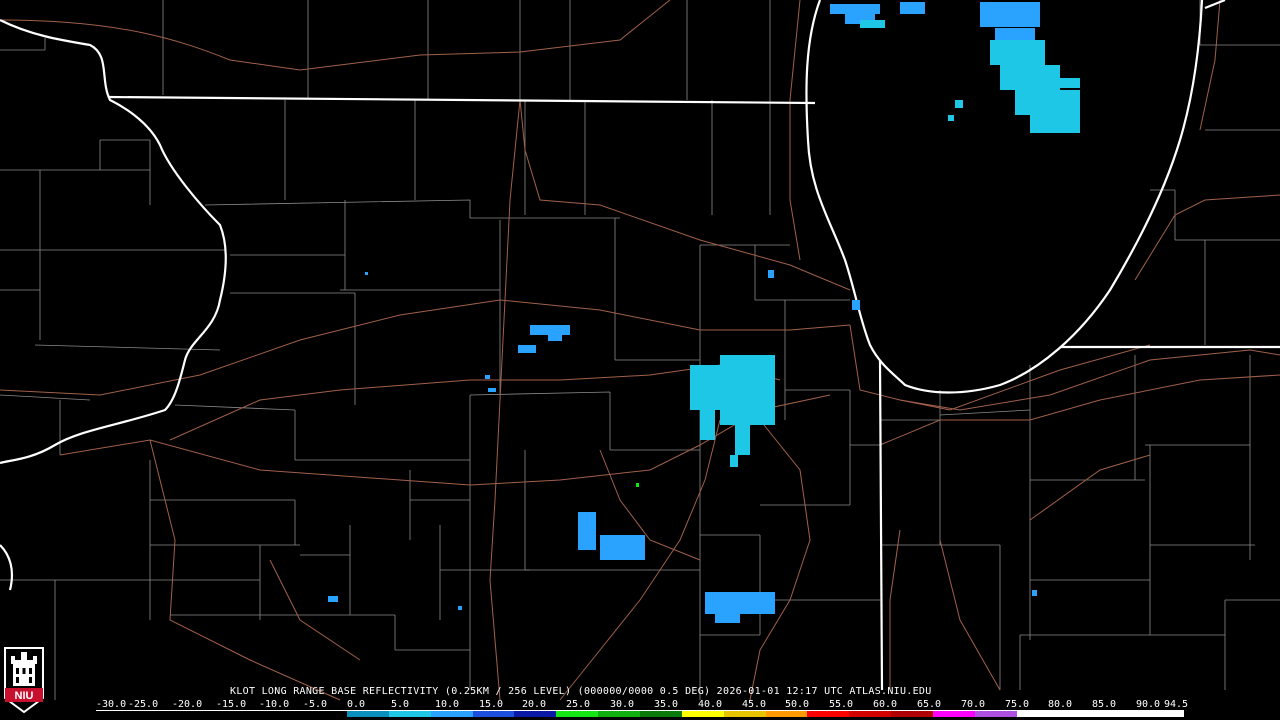 The image size is (1280, 720). What do you see at coordinates (143, 704) in the screenshot?
I see `scale-label: -25.0` at bounding box center [143, 704].